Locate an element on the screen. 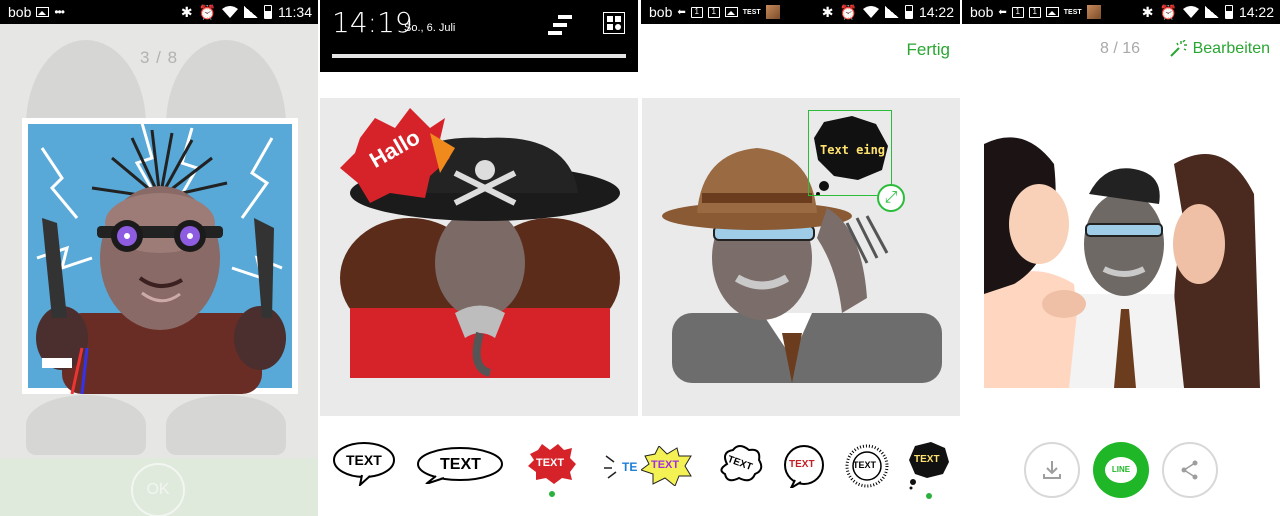 Image resolution: width=1280 pixels, height=516 pixels. share-icon is located at coordinates (1189, 470).